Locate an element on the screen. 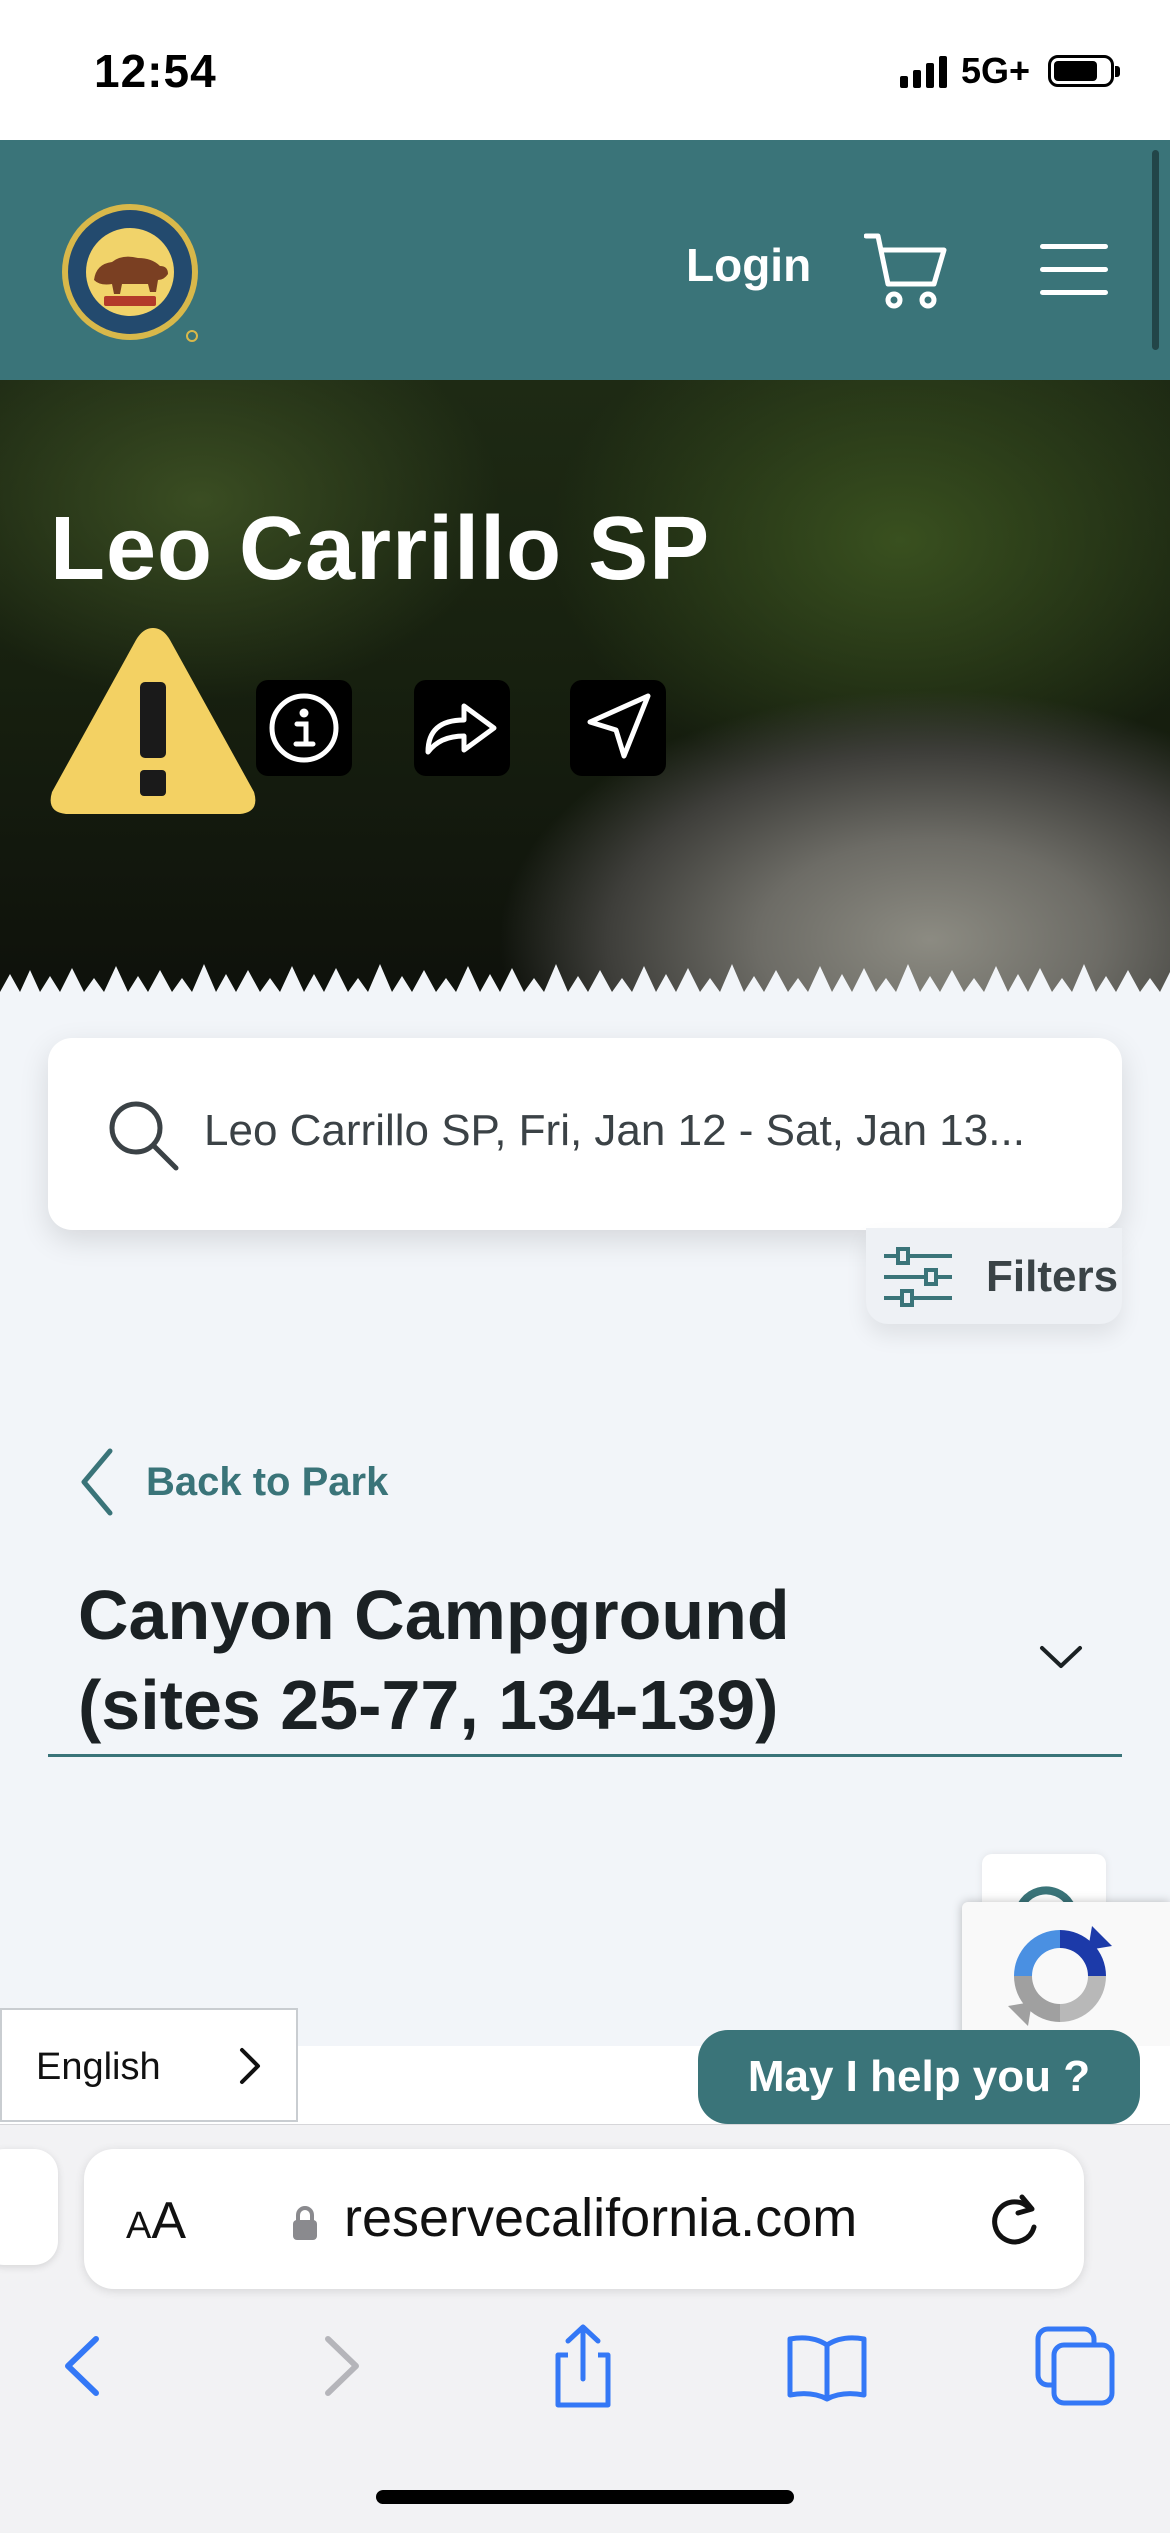 This screenshot has height=2533, width=1170. hamburger-menu-icon is located at coordinates (1074, 269).